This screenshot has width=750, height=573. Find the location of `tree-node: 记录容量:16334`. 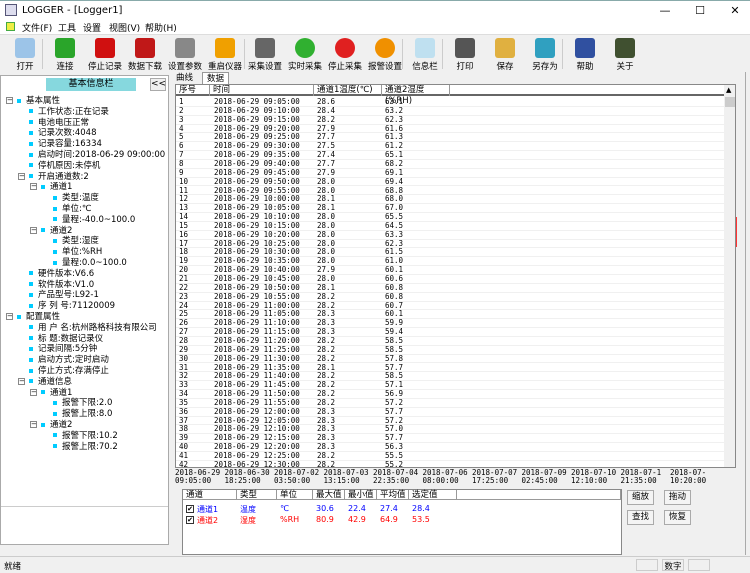

tree-node: 记录容量:16334 is located at coordinates (65, 144).